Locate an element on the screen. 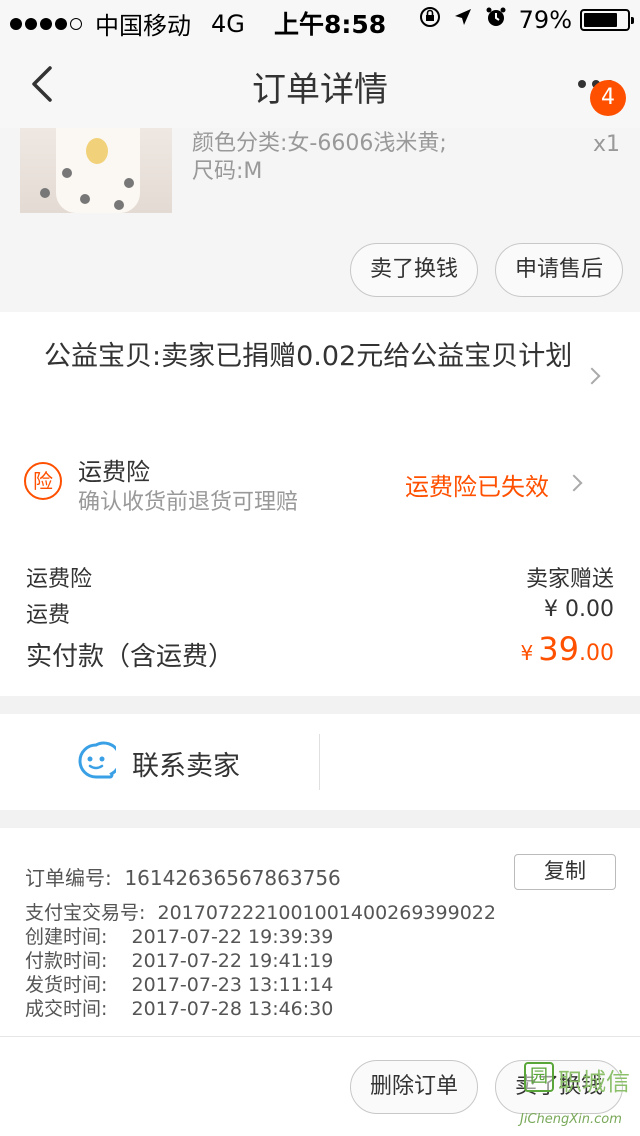 The height and width of the screenshot is (1136, 640). signal-strength-icon is located at coordinates (47, 23).